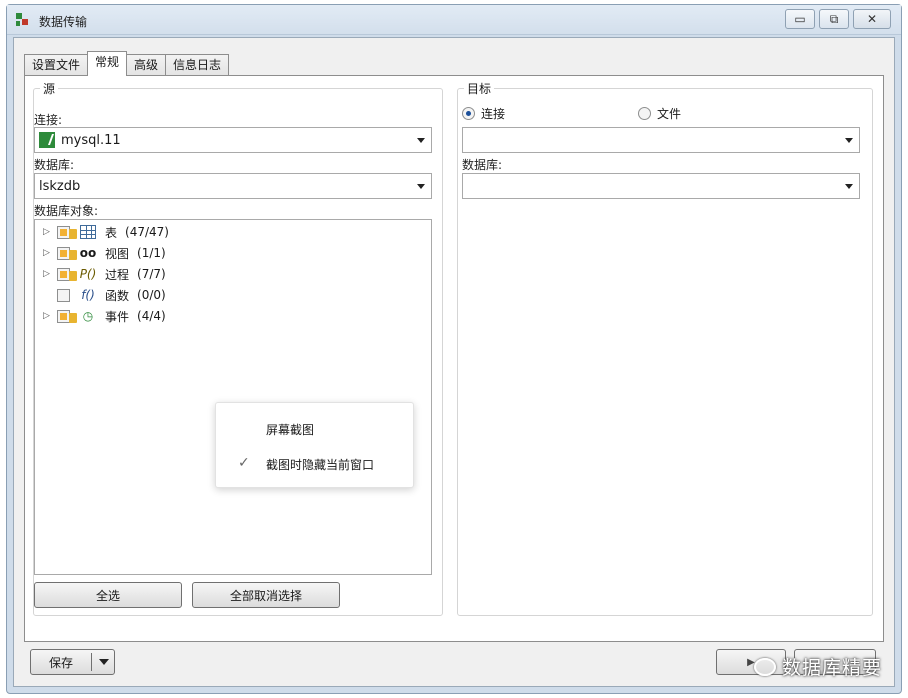  I want to click on restore-icon: ⧉, so click(834, 18).